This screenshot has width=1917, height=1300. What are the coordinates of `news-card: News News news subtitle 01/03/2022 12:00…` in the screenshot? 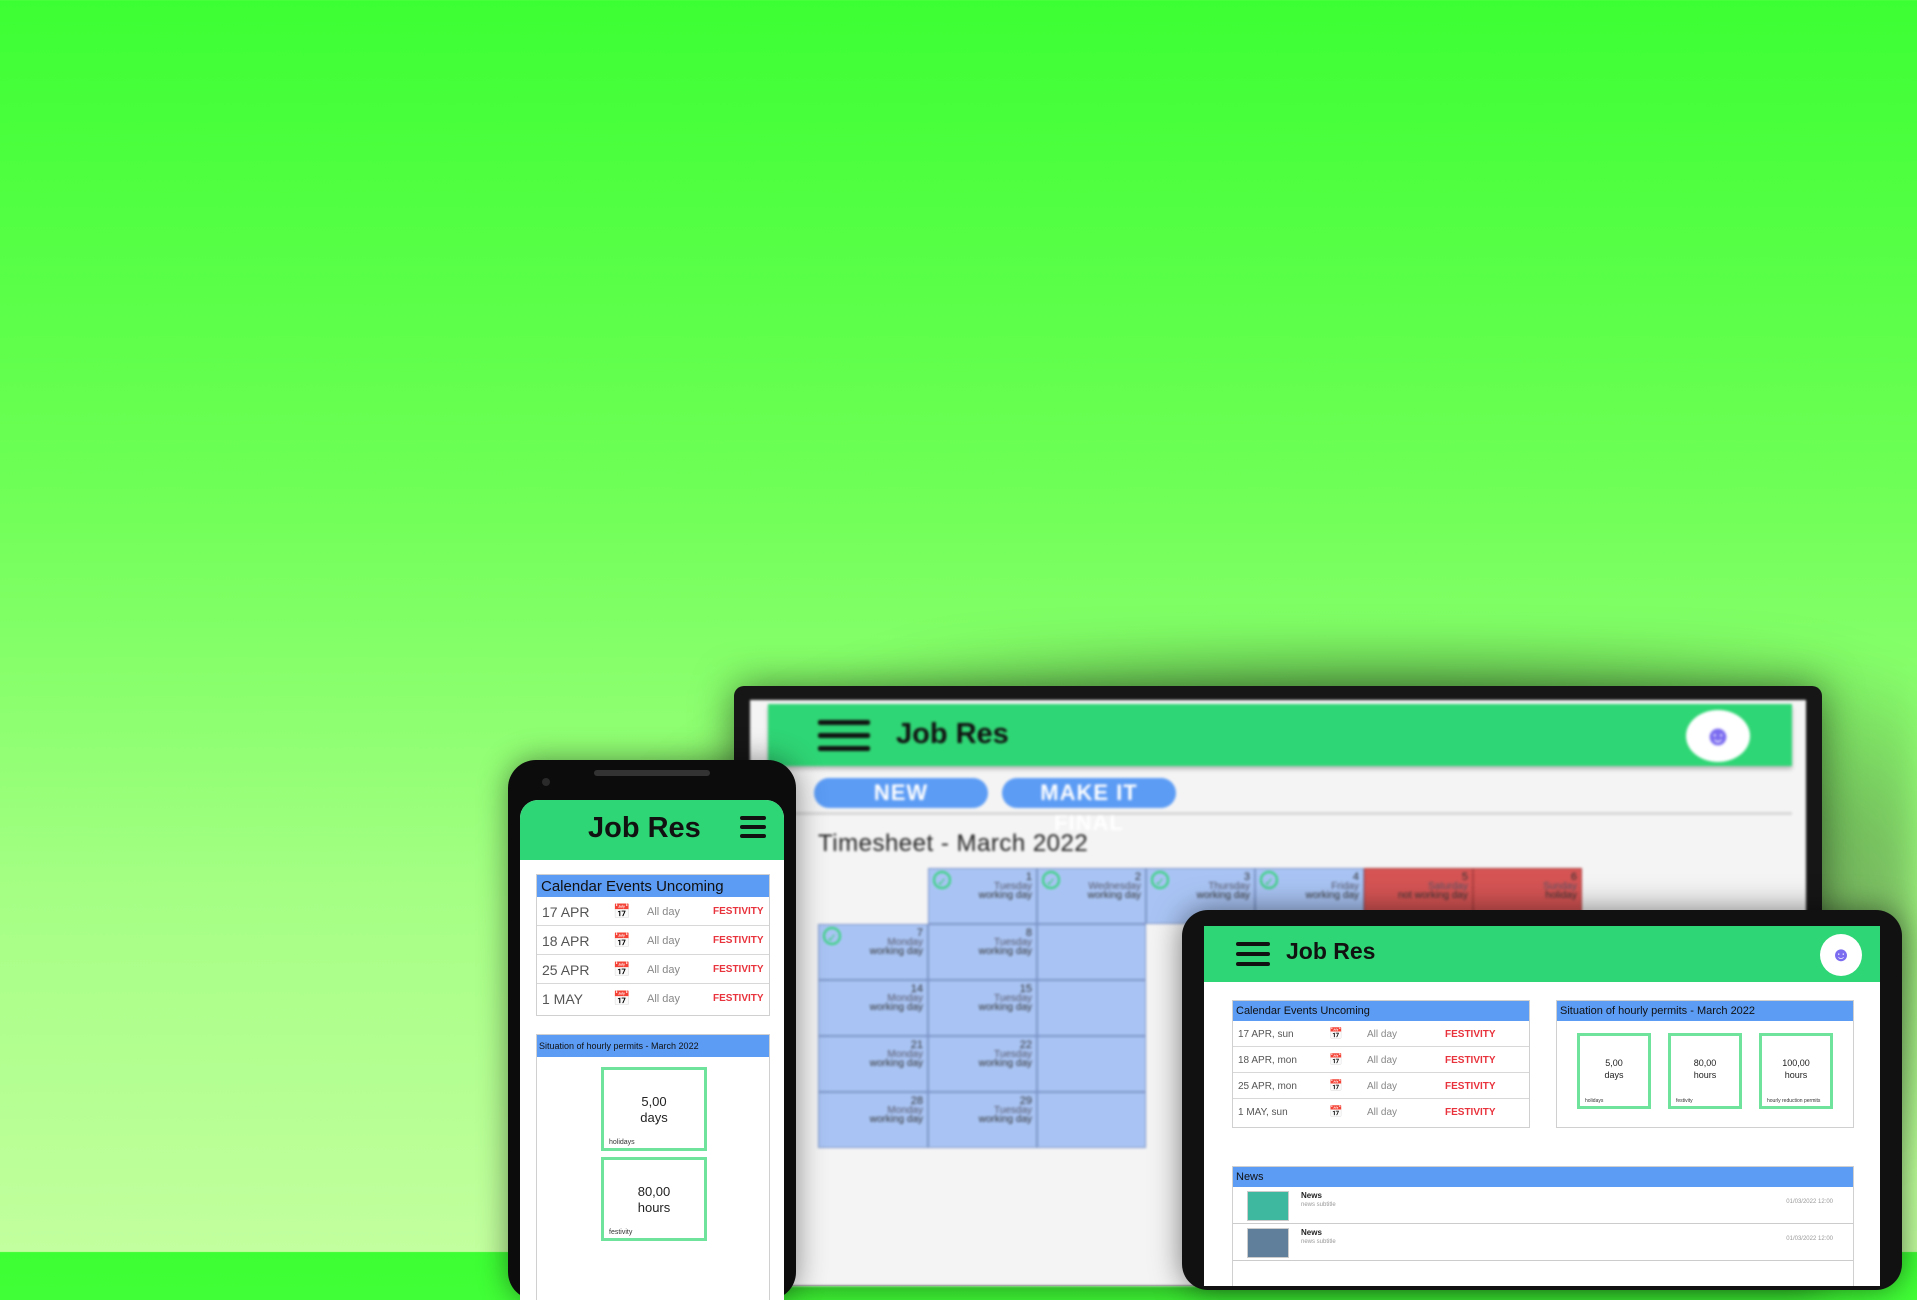 It's located at (1543, 1226).